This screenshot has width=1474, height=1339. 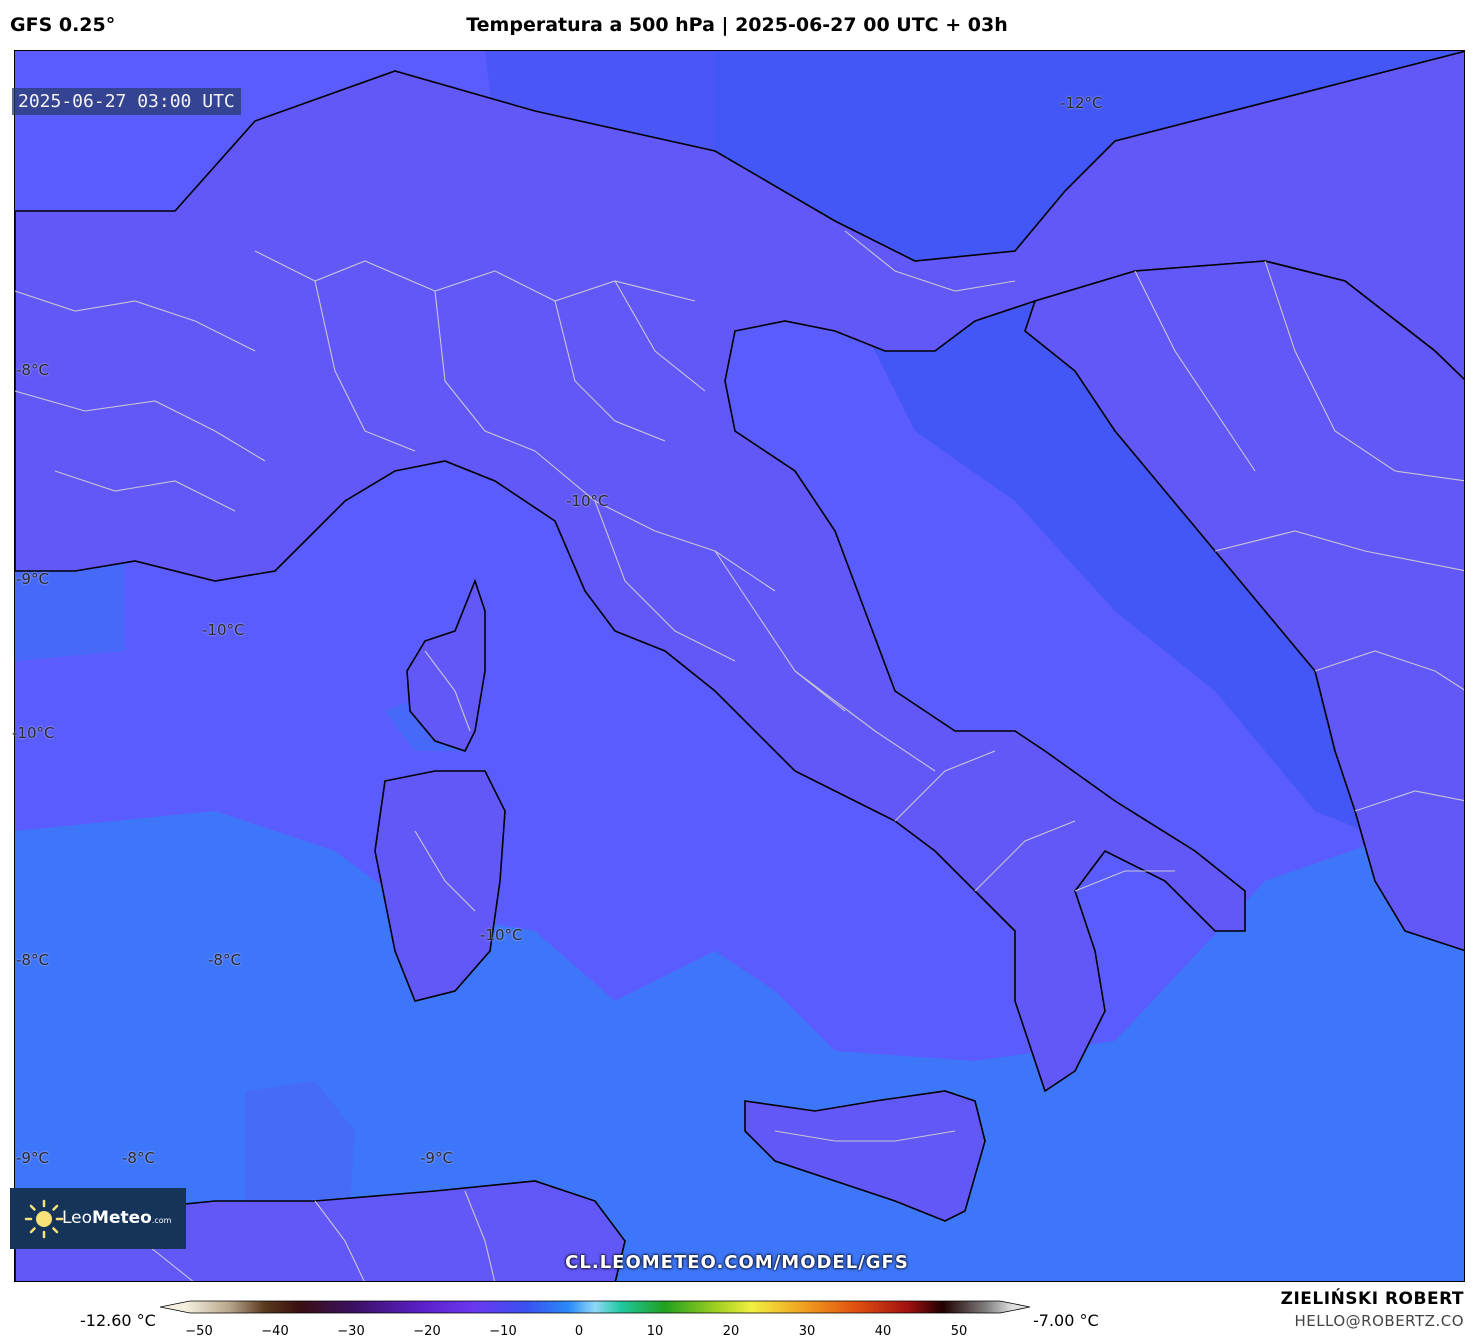 What do you see at coordinates (595, 1307) in the screenshot?
I see `colorbar` at bounding box center [595, 1307].